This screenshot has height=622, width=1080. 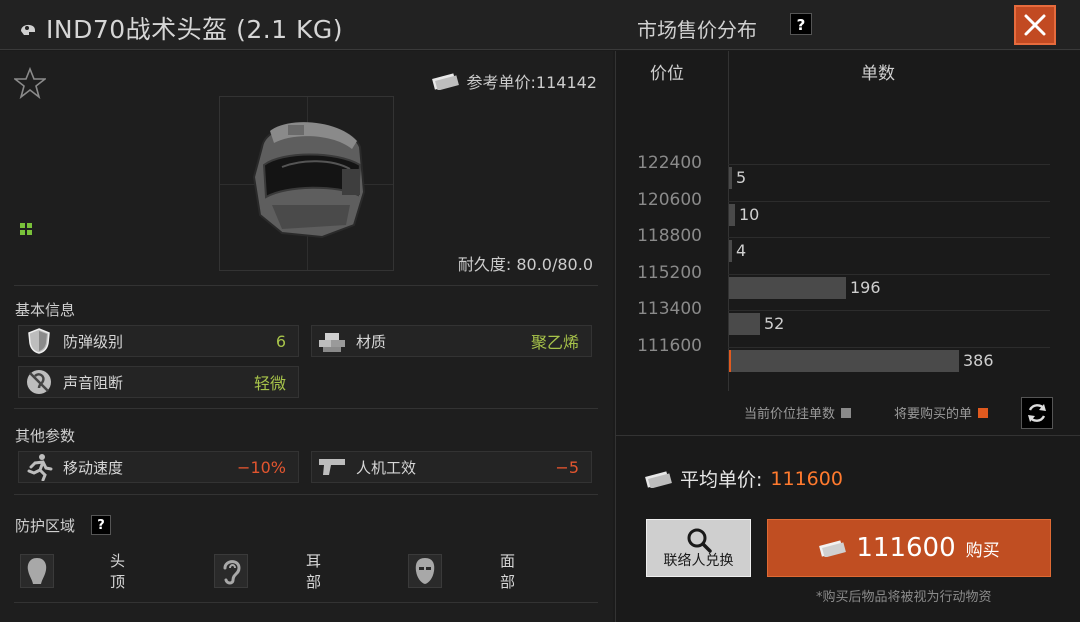 What do you see at coordinates (39, 341) in the screenshot?
I see `shield-icon` at bounding box center [39, 341].